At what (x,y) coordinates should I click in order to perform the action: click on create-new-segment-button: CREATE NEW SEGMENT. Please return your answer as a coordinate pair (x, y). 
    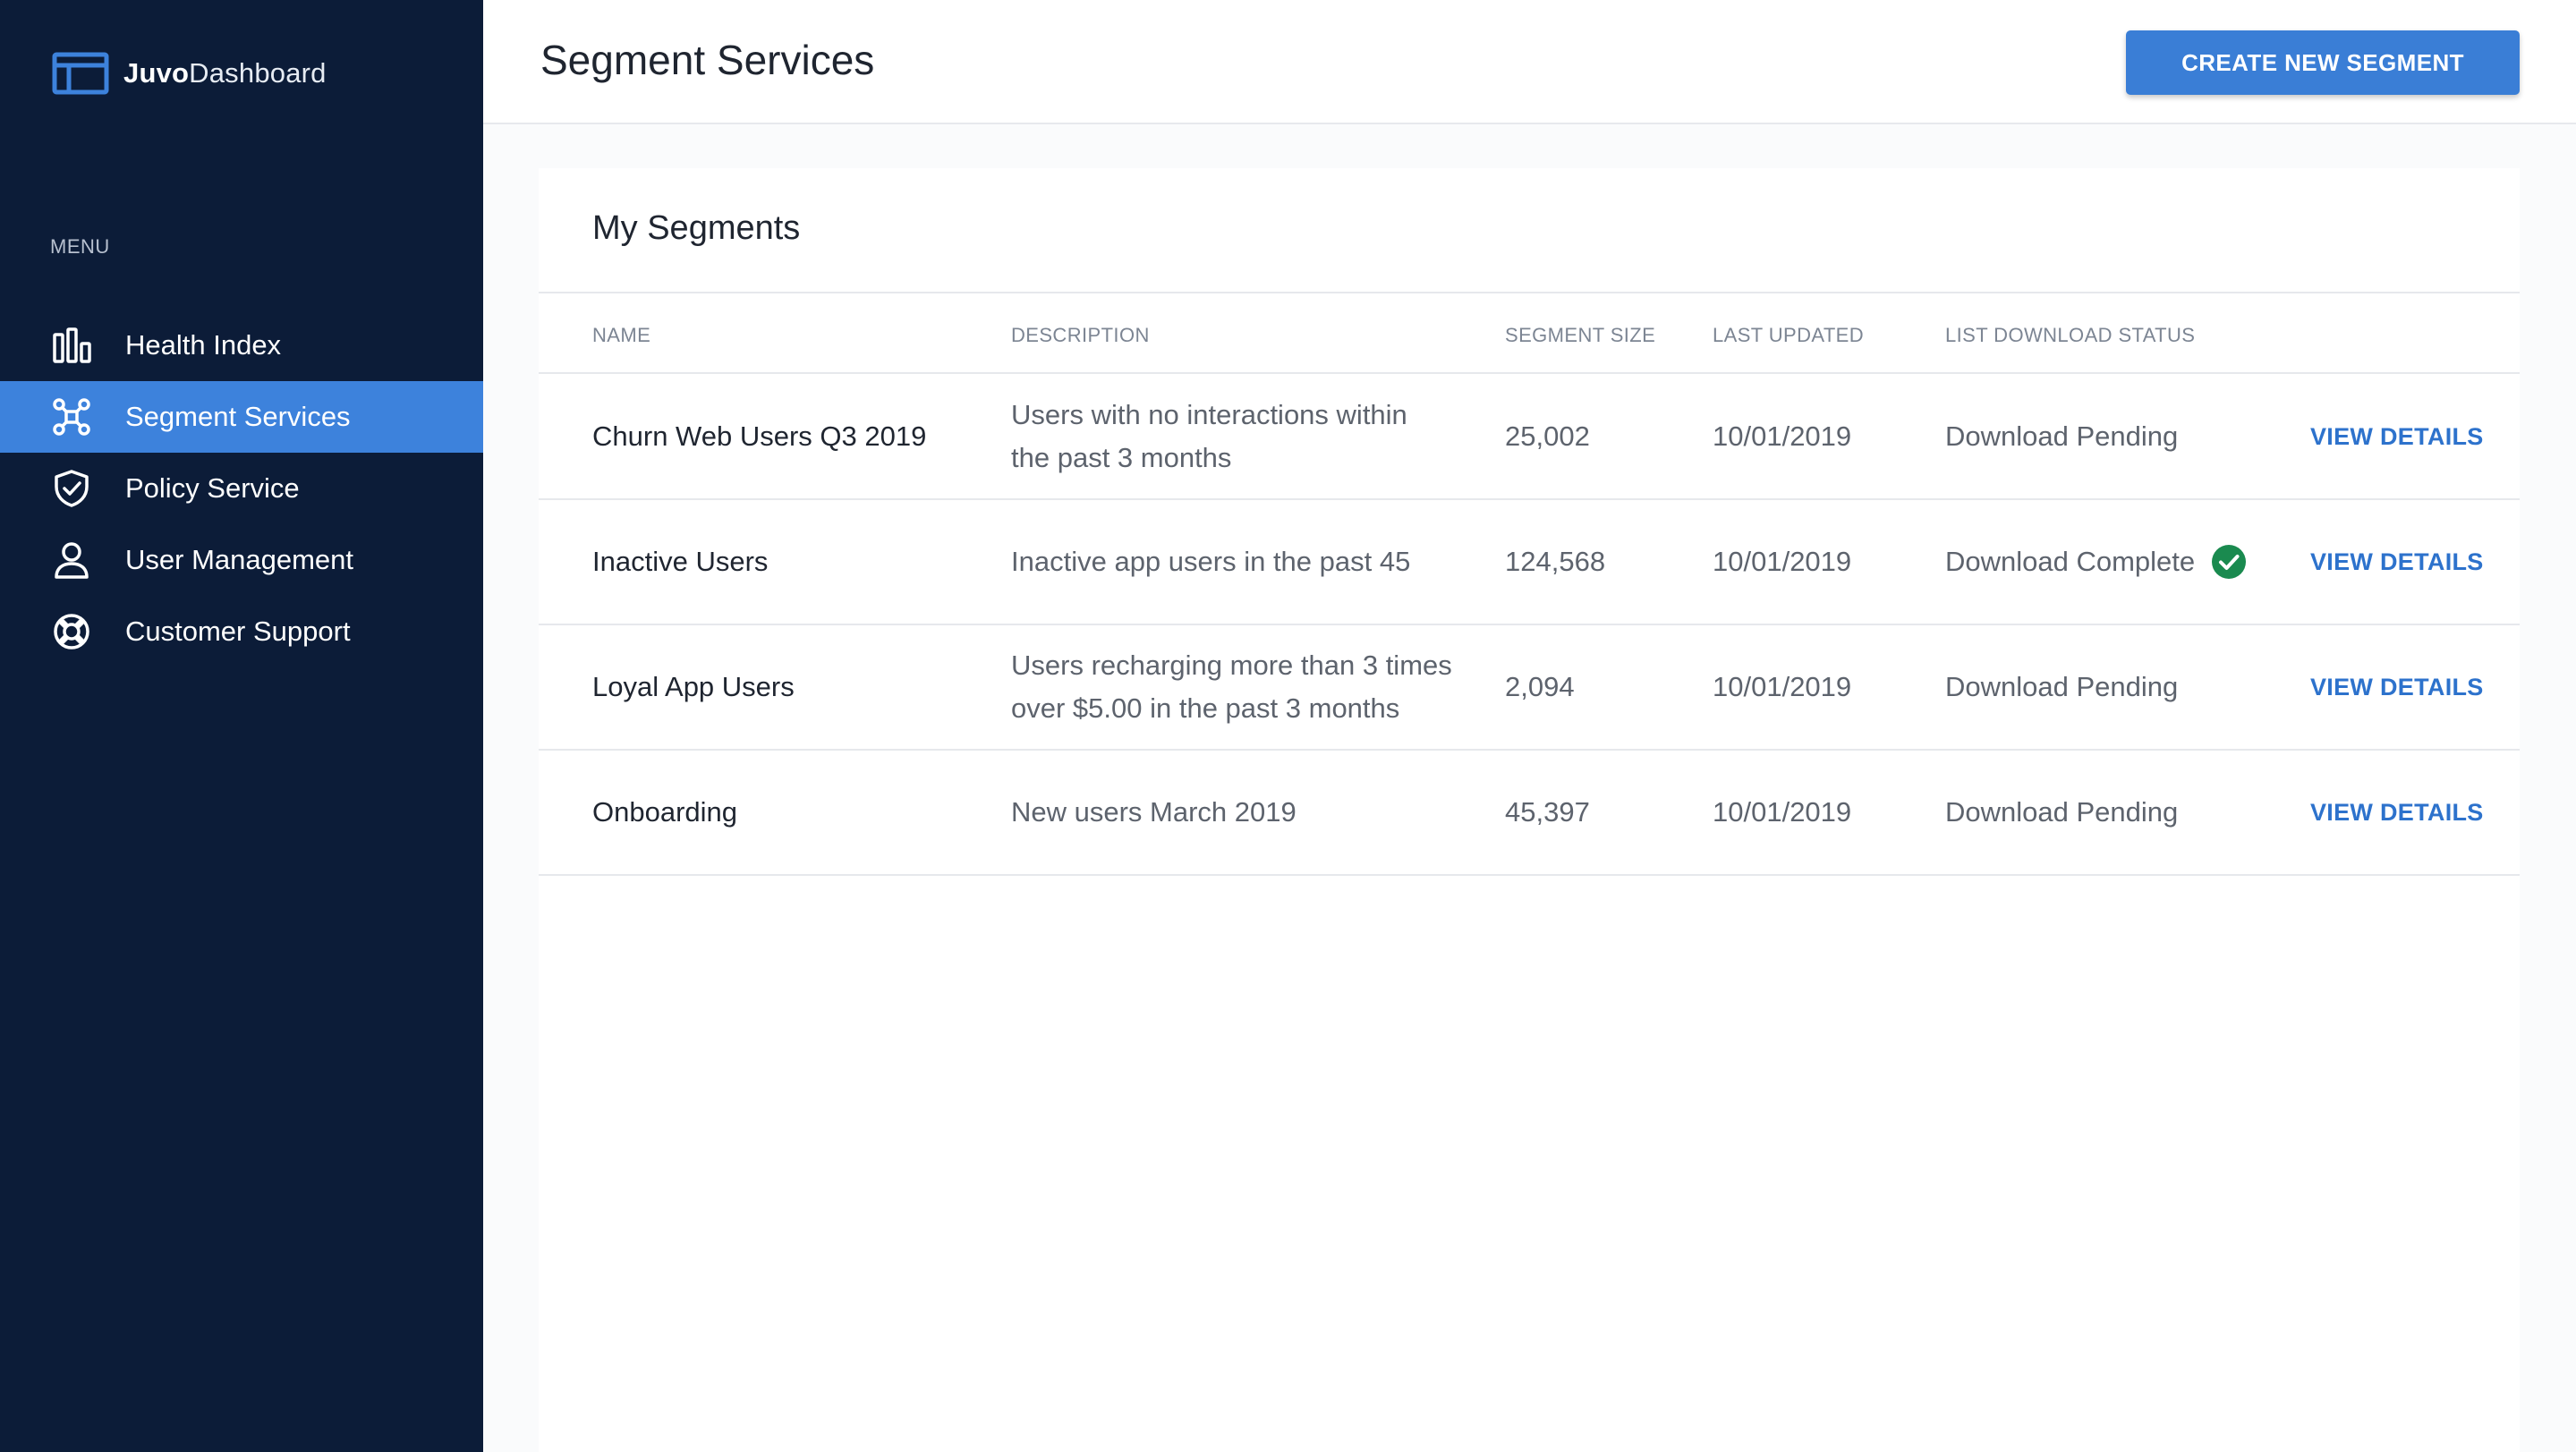
    Looking at the image, I should click on (2323, 62).